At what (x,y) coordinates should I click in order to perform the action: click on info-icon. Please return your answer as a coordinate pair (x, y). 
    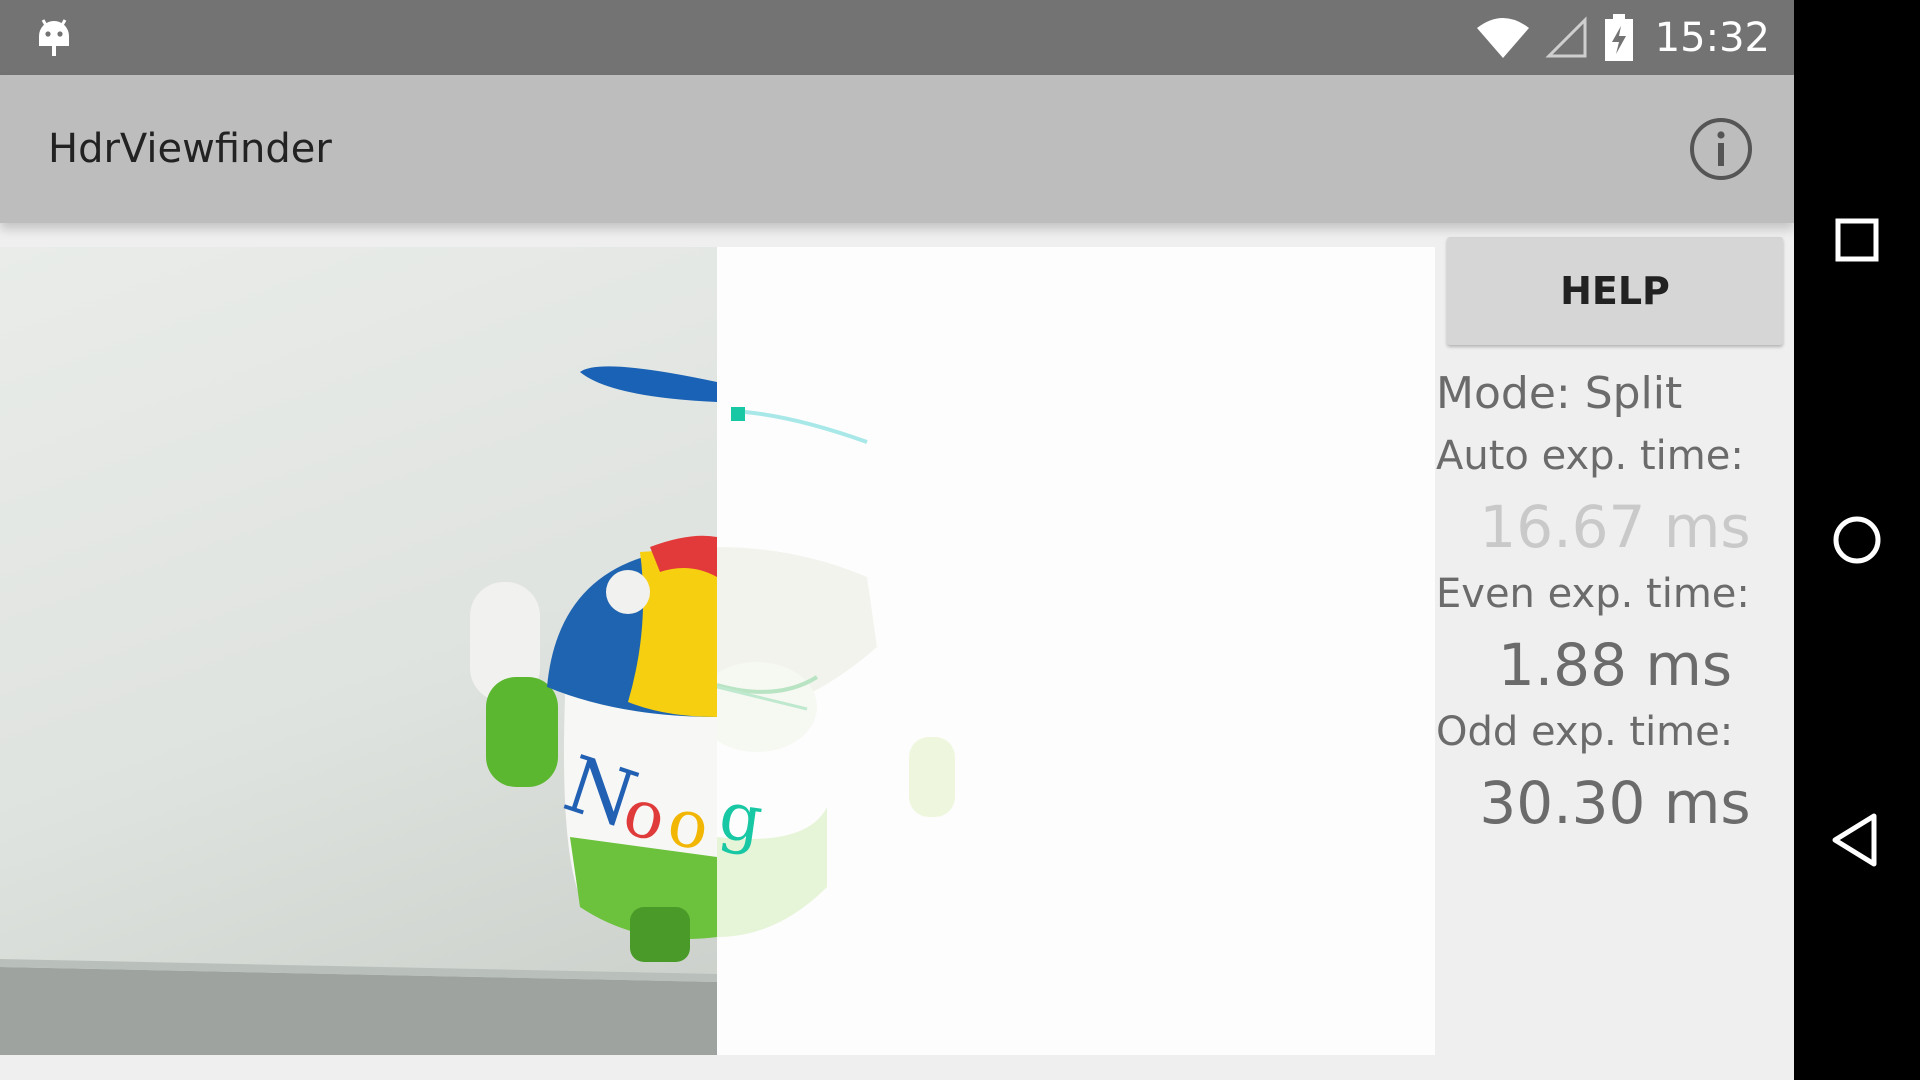
    Looking at the image, I should click on (1721, 149).